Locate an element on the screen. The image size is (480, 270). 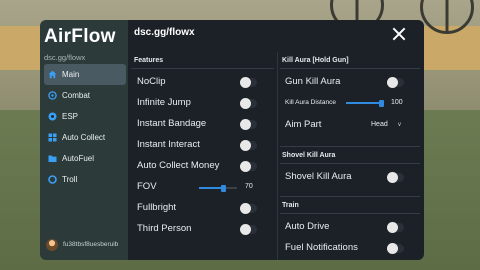
sidebar-item-esp: ESP is located at coordinates (85, 116).